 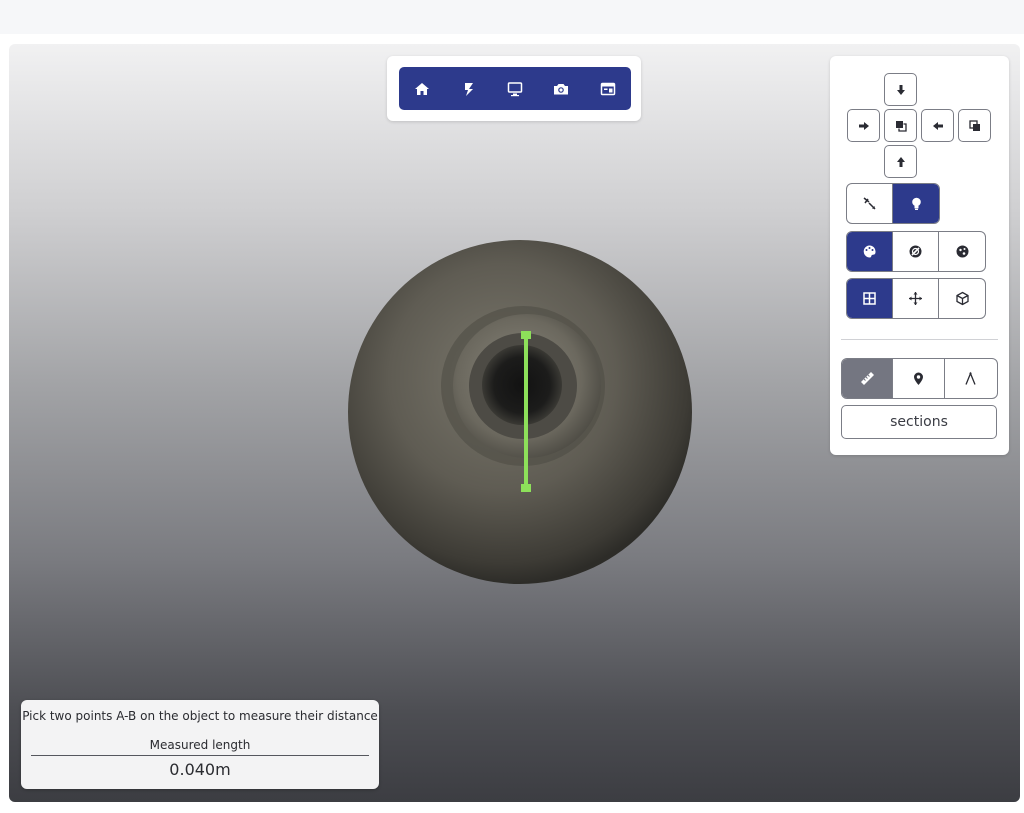 I want to click on light-icon, so click(x=468, y=89).